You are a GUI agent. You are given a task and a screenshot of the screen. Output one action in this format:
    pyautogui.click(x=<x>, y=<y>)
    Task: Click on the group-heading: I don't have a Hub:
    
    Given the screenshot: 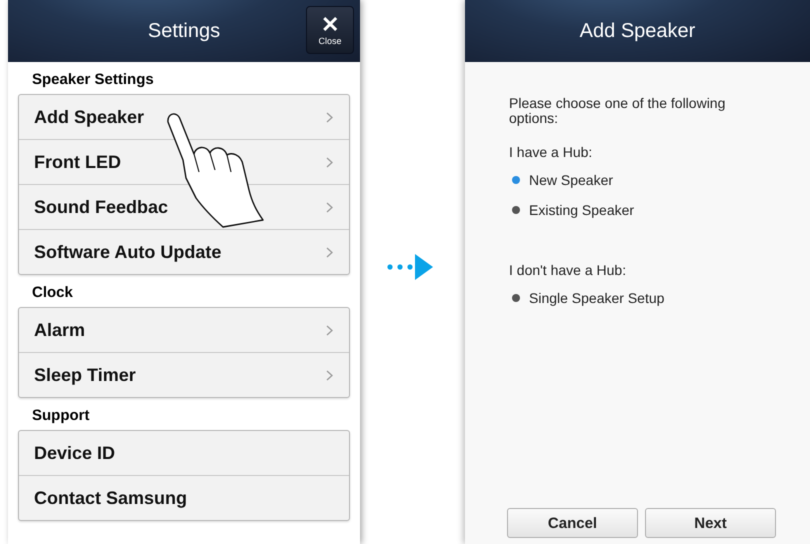 What is the action you would take?
    pyautogui.click(x=568, y=270)
    